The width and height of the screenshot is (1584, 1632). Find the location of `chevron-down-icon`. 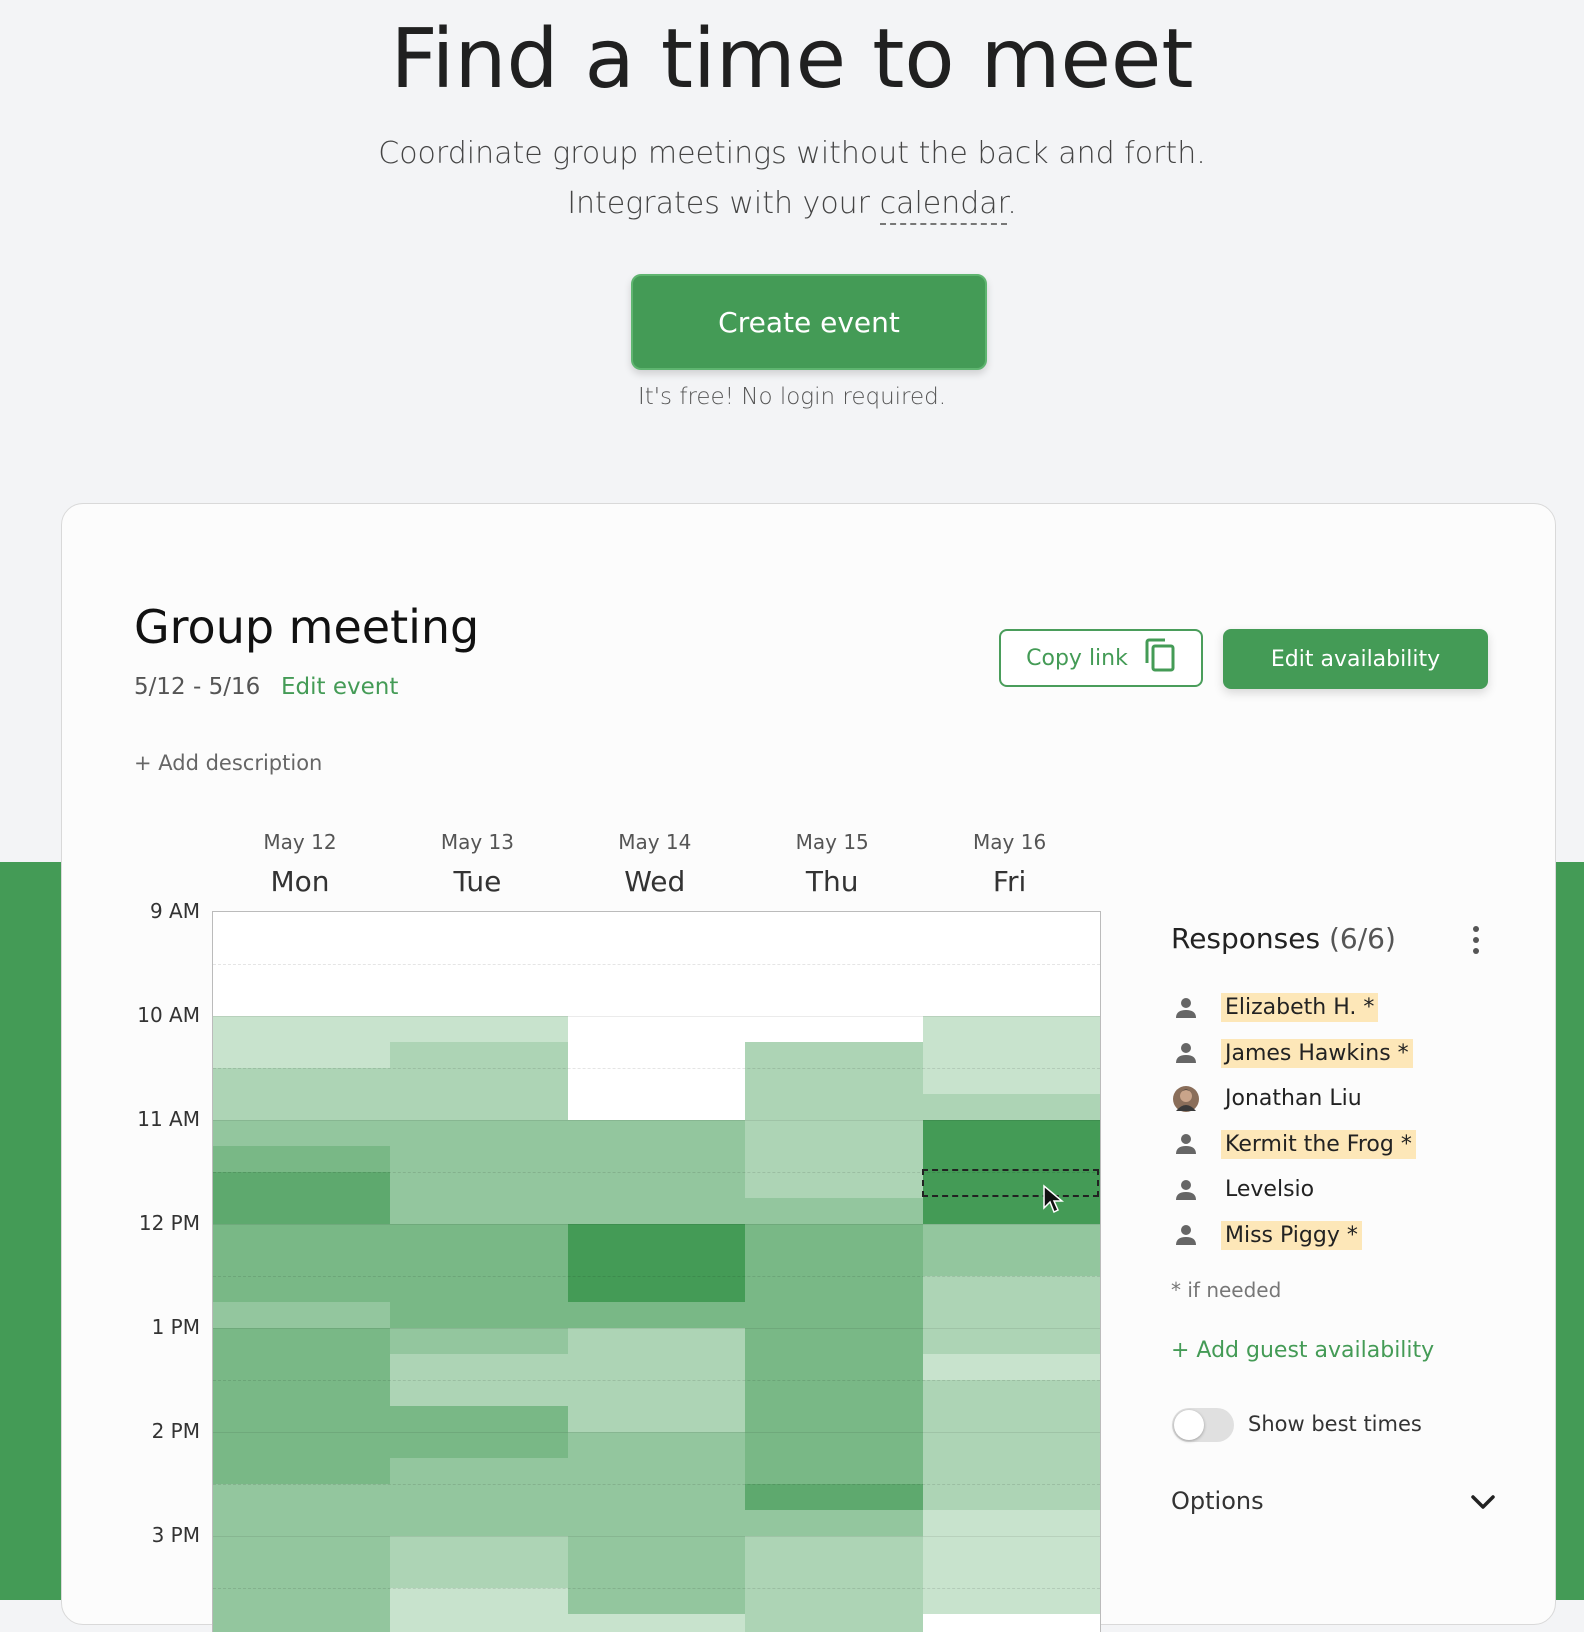

chevron-down-icon is located at coordinates (1483, 1502).